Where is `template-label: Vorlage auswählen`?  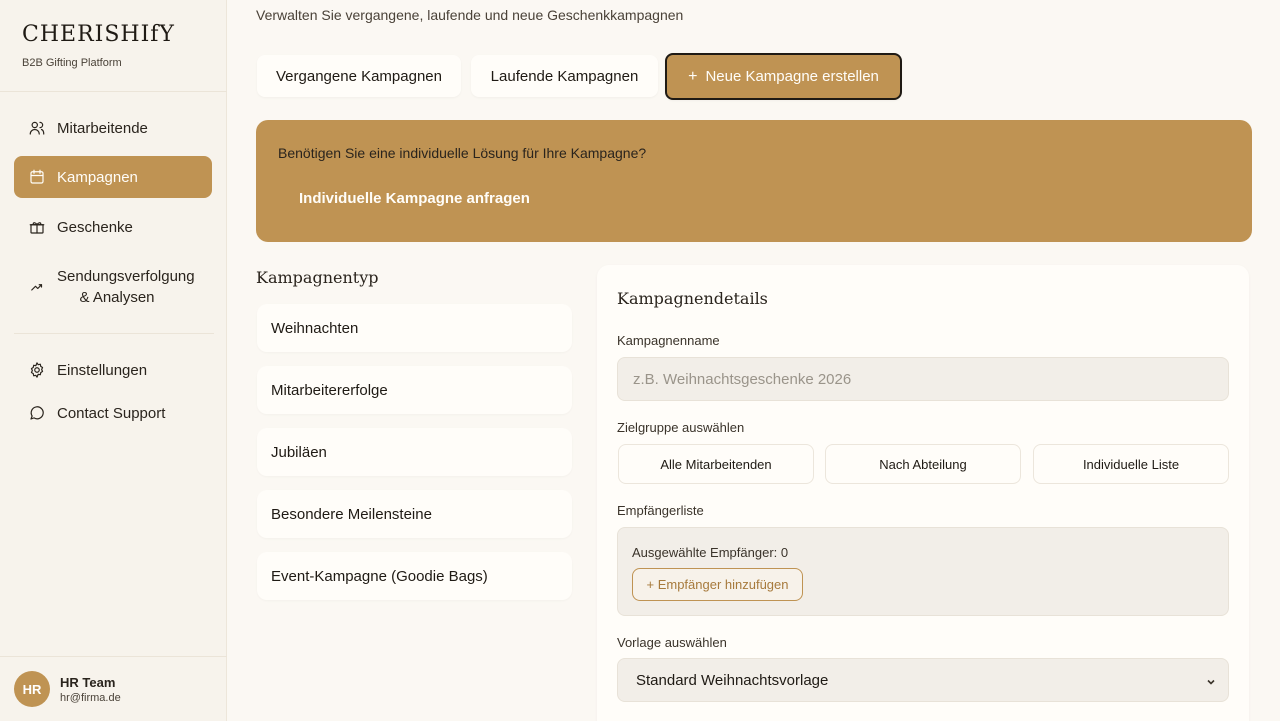 template-label: Vorlage auswählen is located at coordinates (672, 642).